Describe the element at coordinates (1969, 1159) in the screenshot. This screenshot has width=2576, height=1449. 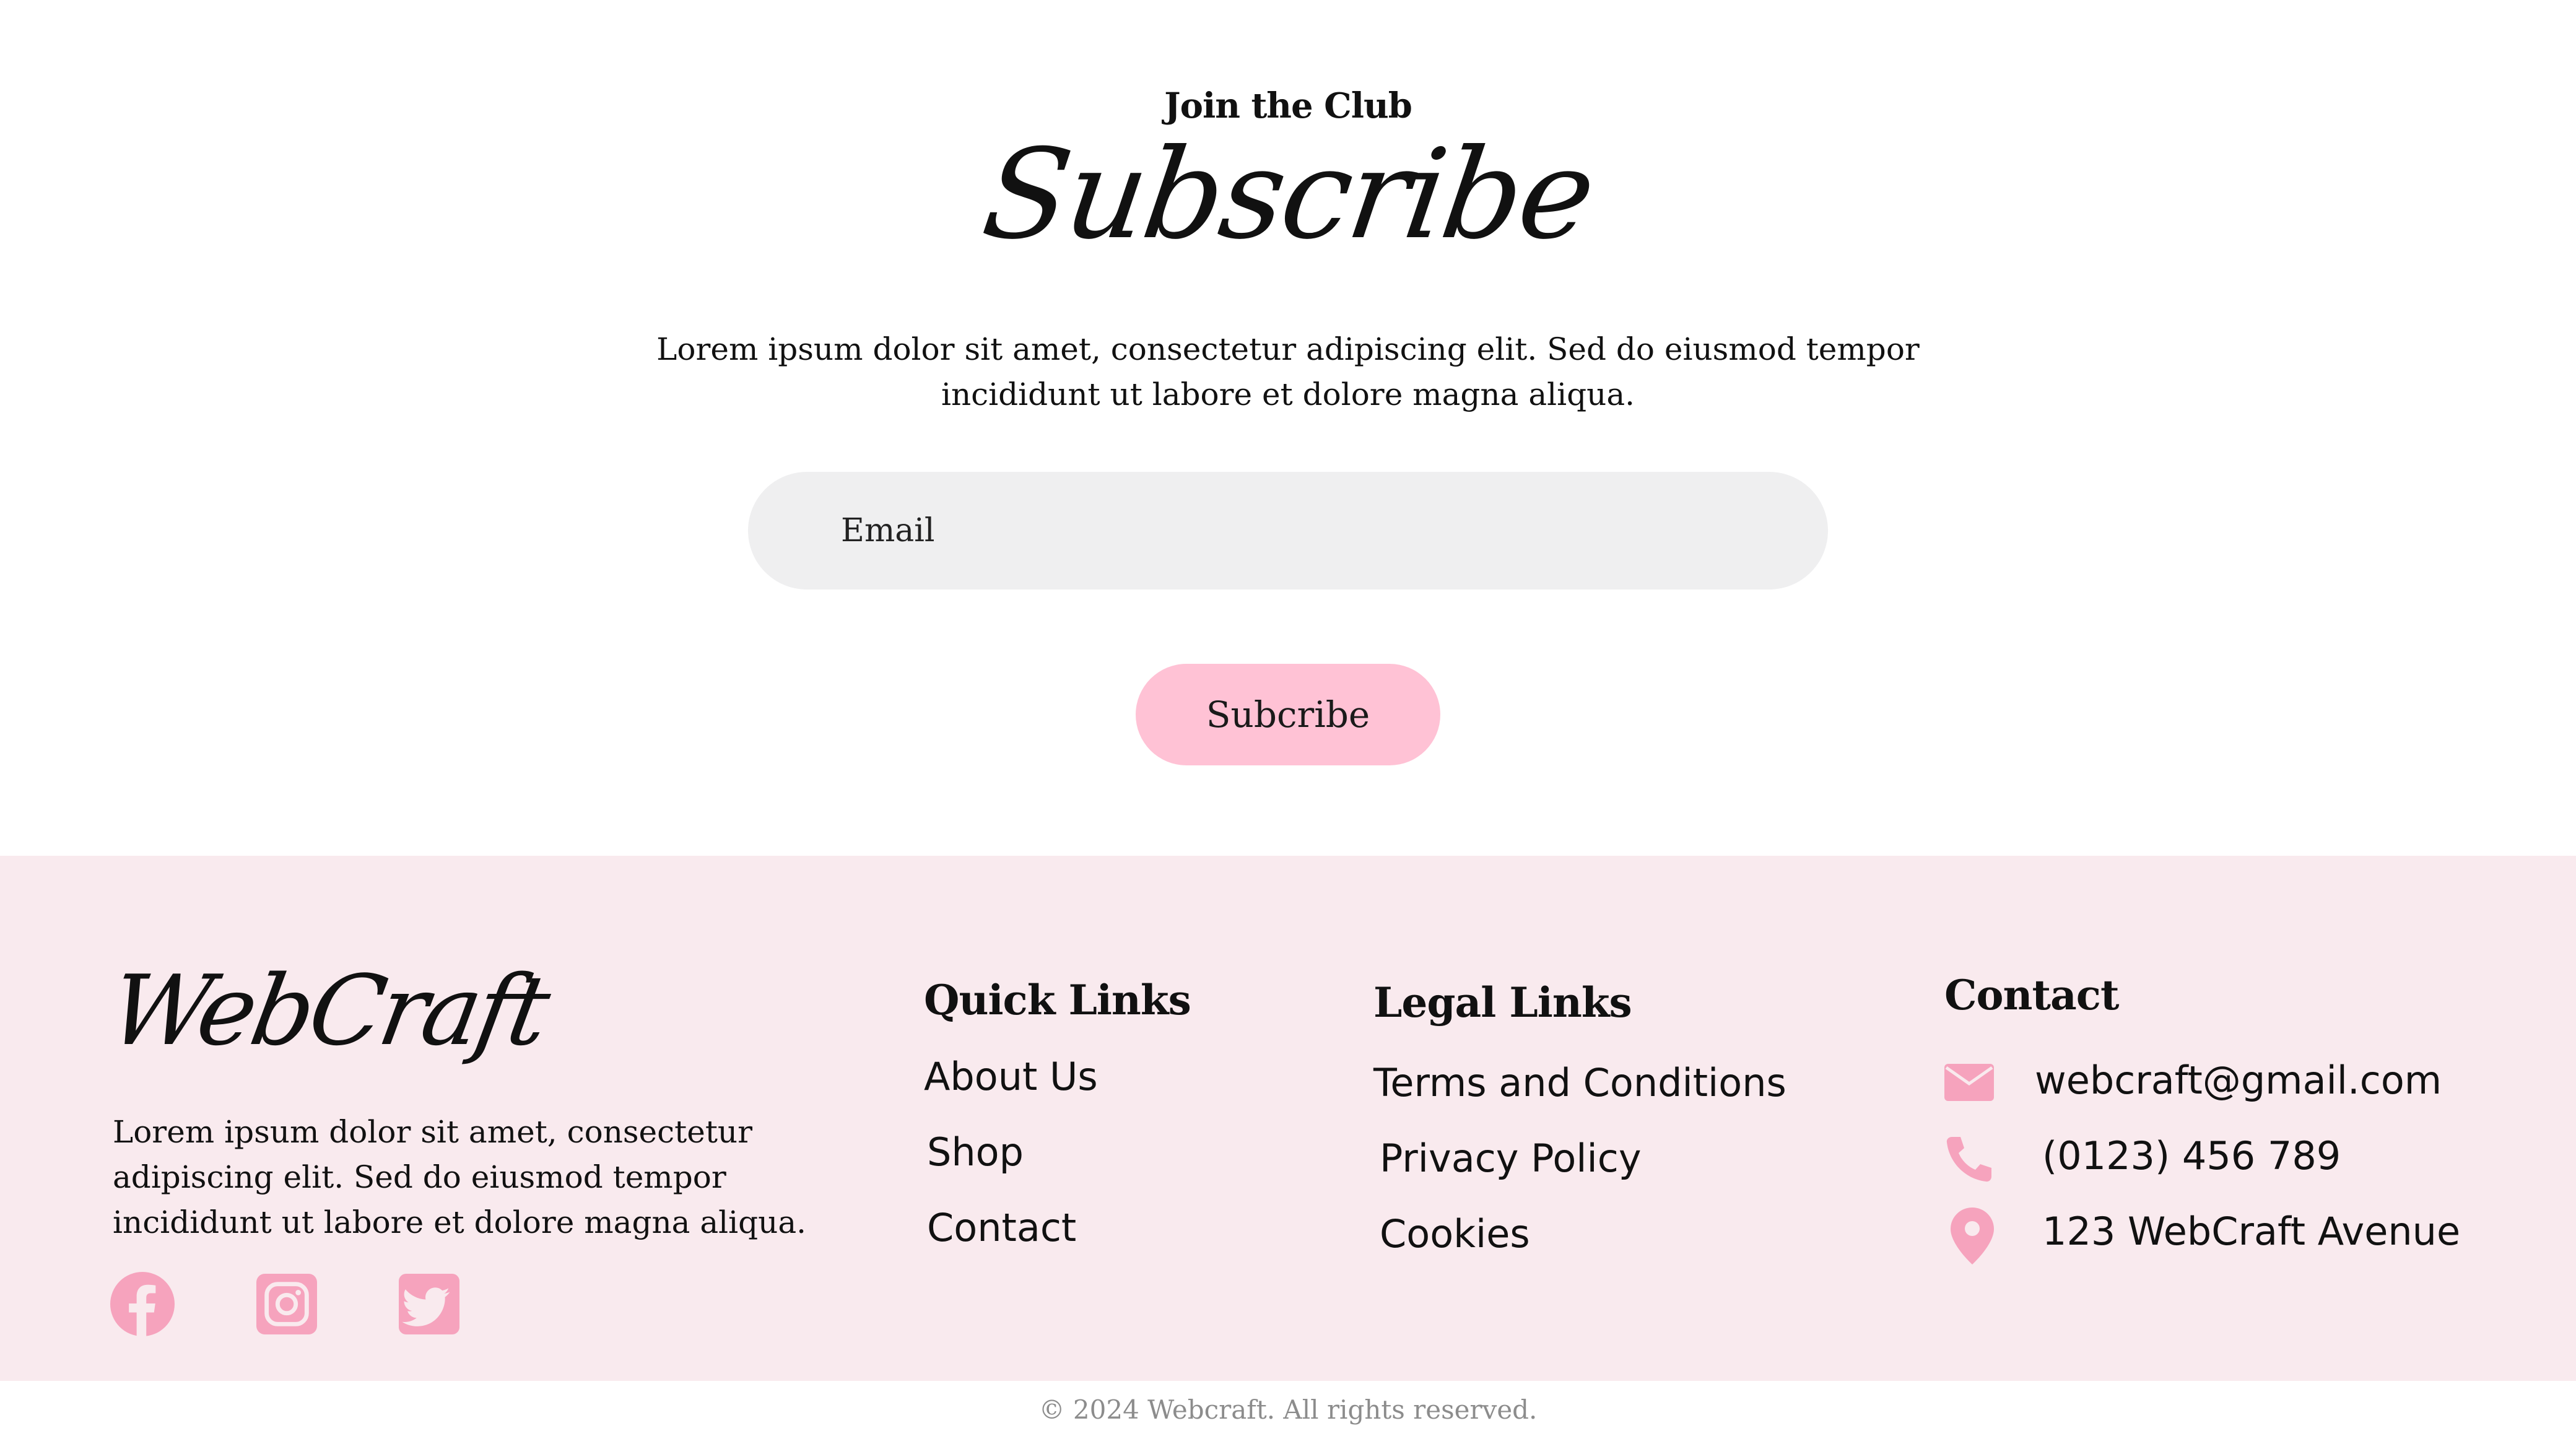
I see `phone-icon` at that location.